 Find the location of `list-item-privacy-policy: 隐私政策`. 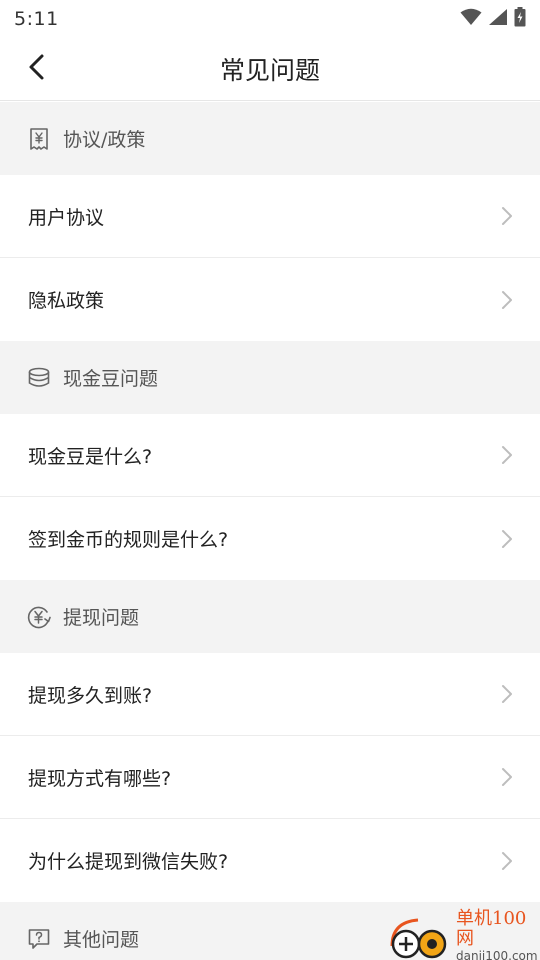

list-item-privacy-policy: 隐私政策 is located at coordinates (270, 299).